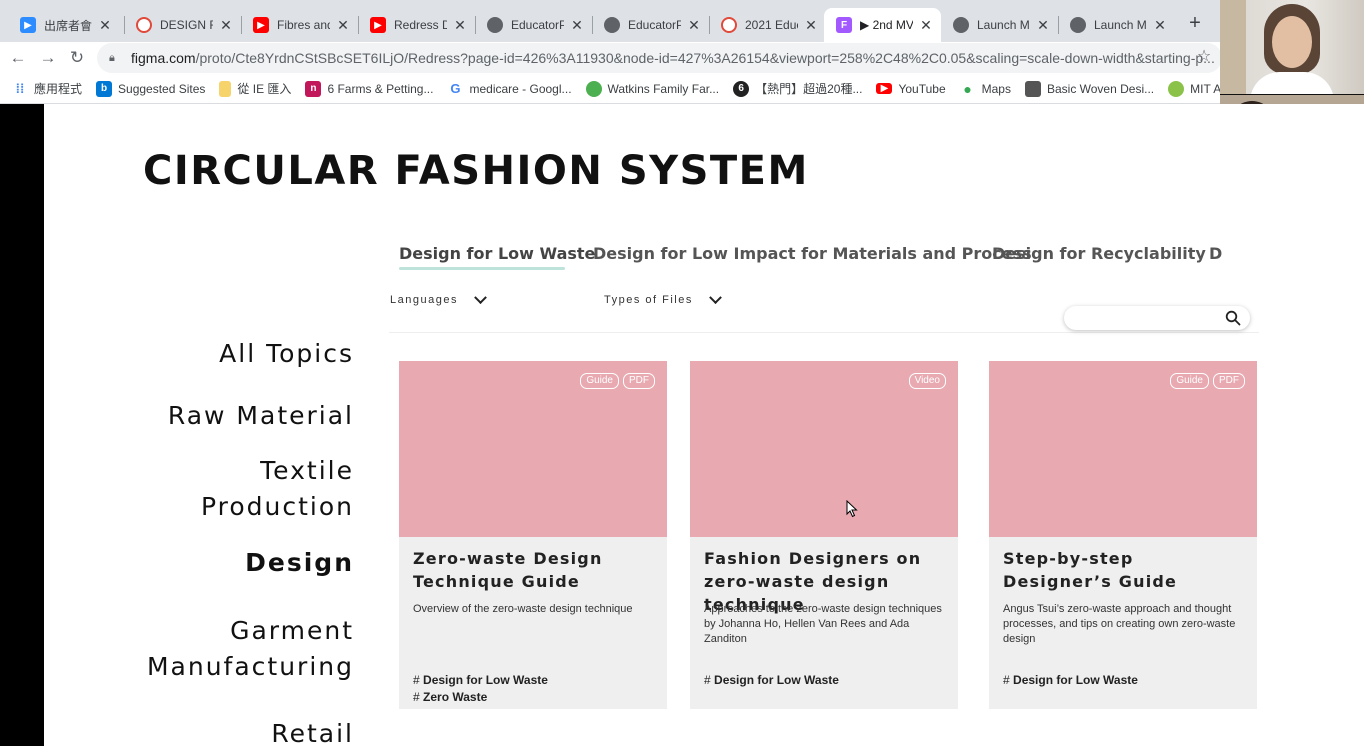  I want to click on bookmark-item: b Suggested Sites, so click(151, 88).